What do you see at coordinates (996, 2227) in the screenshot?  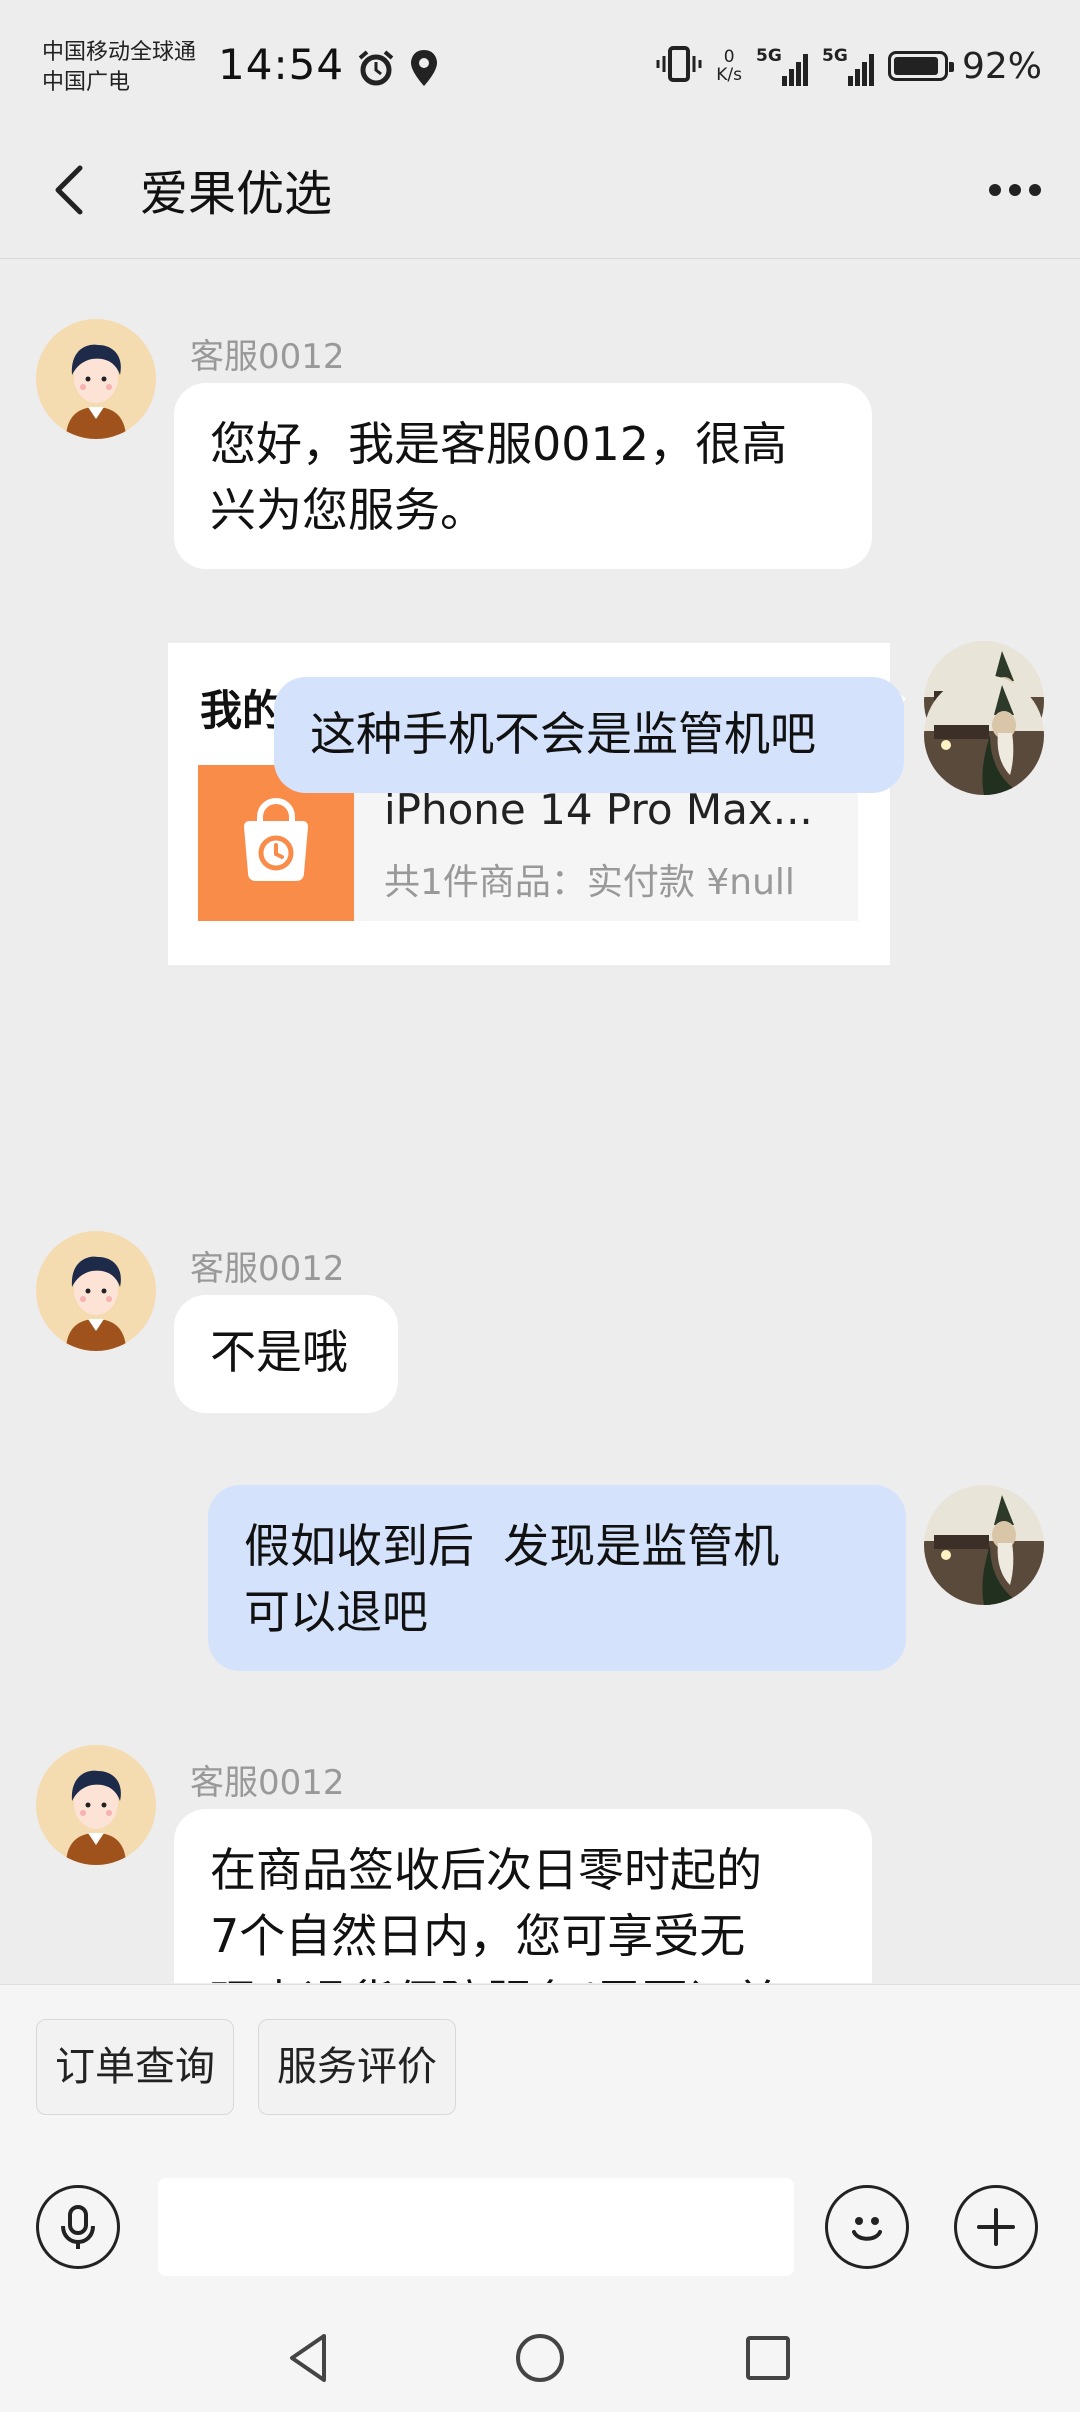 I see `plus-icon` at bounding box center [996, 2227].